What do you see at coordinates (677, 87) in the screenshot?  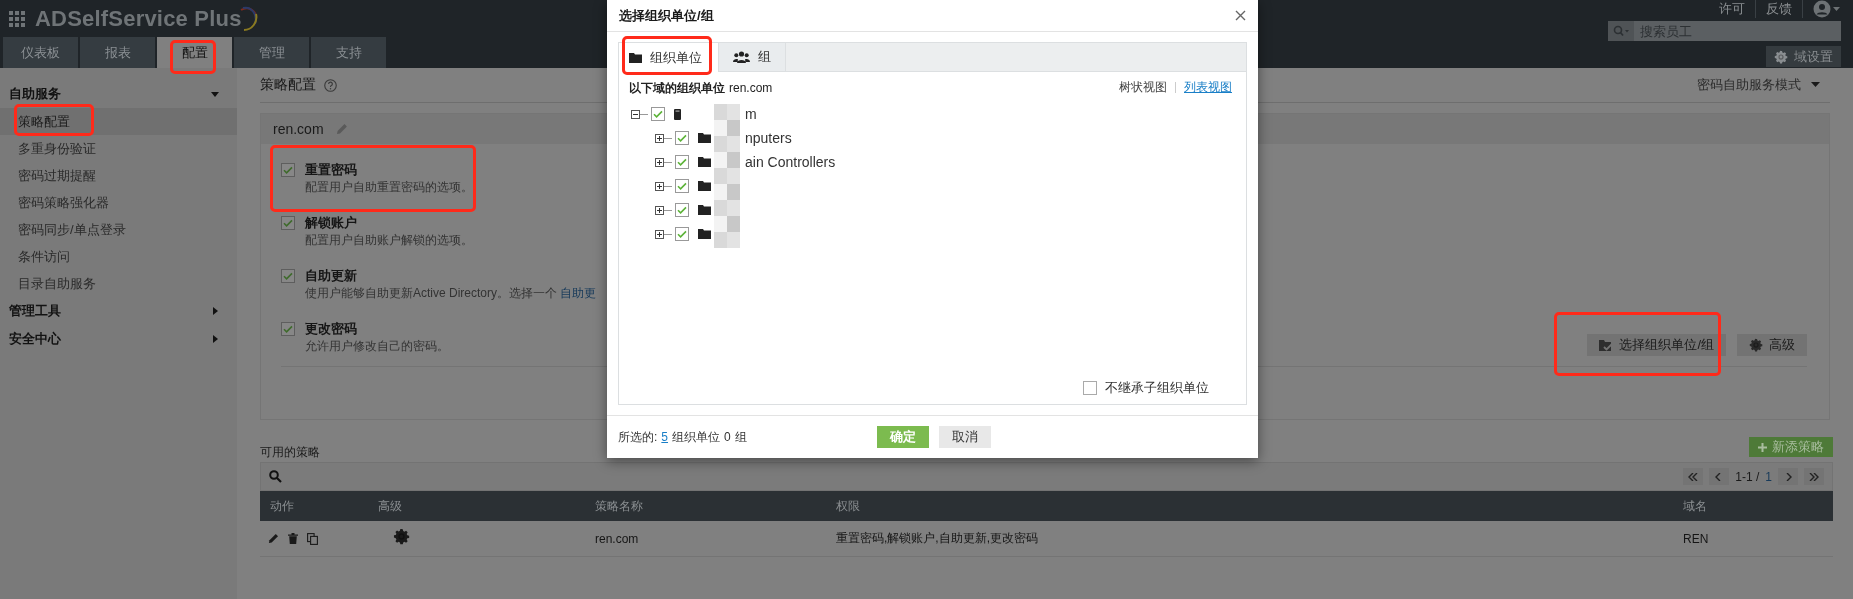 I see `tree-heading: 以下域的组织单位` at bounding box center [677, 87].